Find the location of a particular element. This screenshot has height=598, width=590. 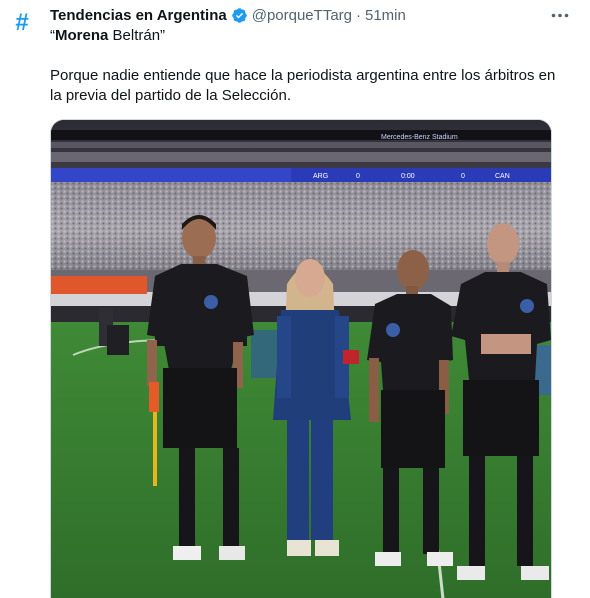

more-options-icon is located at coordinates (560, 15).